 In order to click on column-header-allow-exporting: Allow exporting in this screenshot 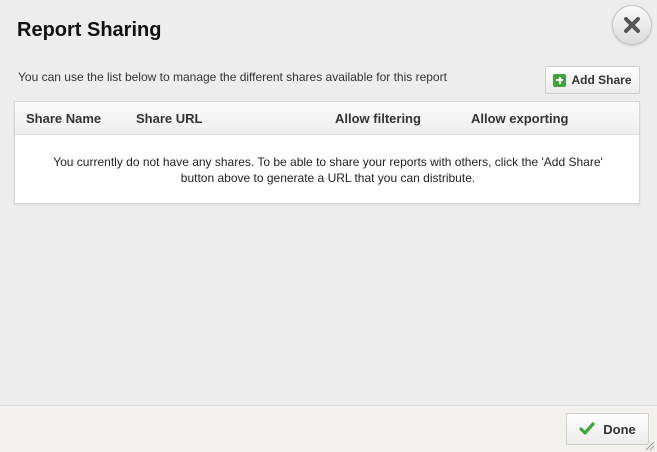, I will do `click(520, 118)`.